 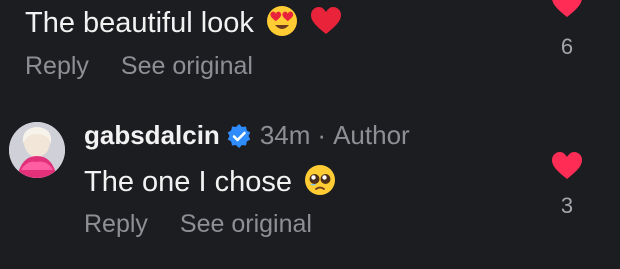 I want to click on comment-header: gabsdalcin 34m · Author, so click(x=247, y=135).